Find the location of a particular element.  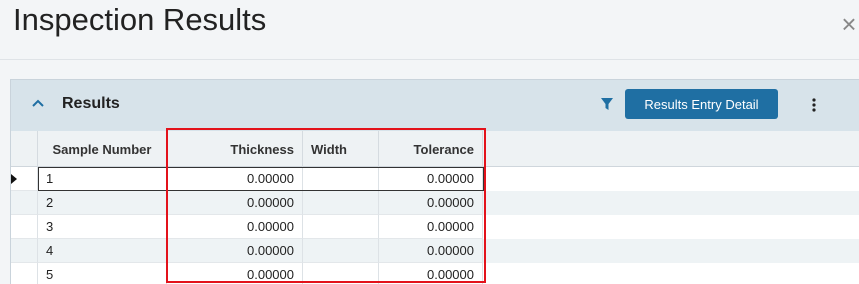

table-row: 4 0.00000 0.00000 is located at coordinates (435, 251).